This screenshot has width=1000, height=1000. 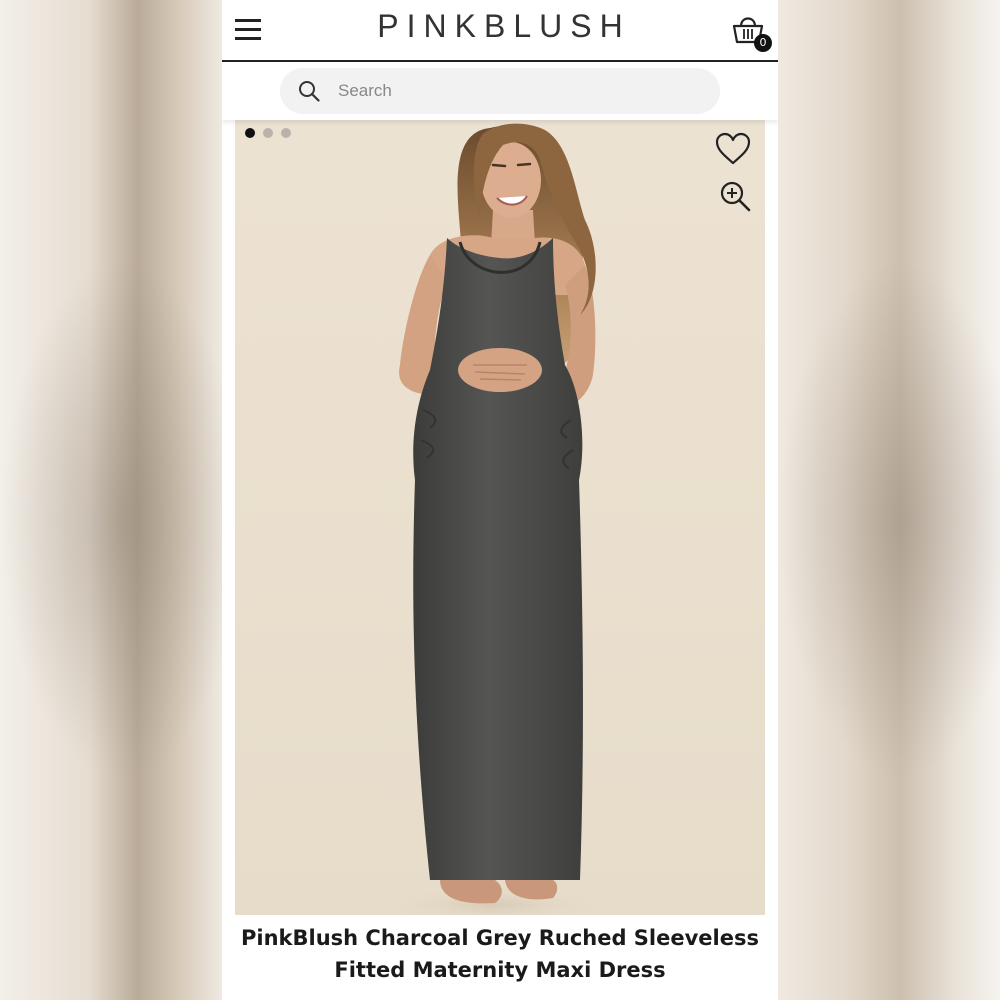 I want to click on site-header: PINKBLUSH 0, so click(x=500, y=31).